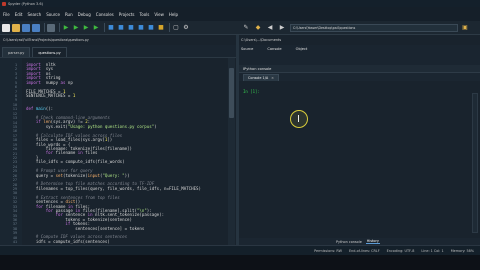 The height and width of the screenshot is (270, 480). What do you see at coordinates (462, 250) in the screenshot?
I see `status-memory: Memory: 58%` at bounding box center [462, 250].